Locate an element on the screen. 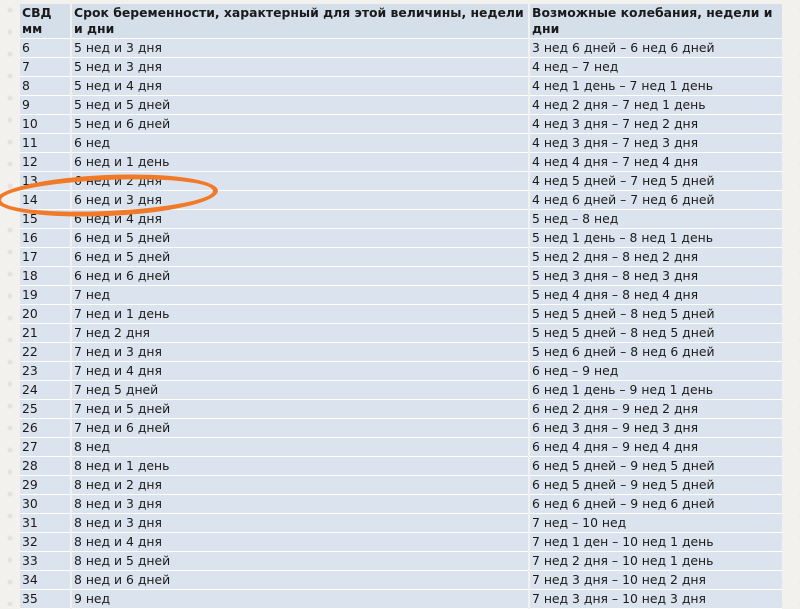 This screenshot has width=800, height=609. crl-cell: 18 is located at coordinates (45, 276).